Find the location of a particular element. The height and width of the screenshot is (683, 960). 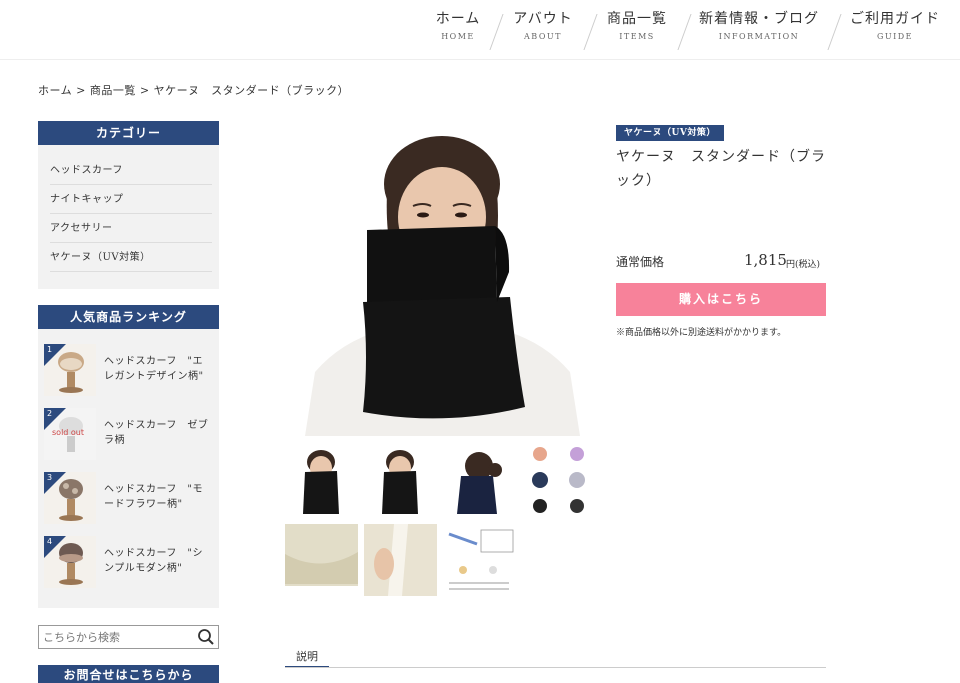

ranking-item: sold out 2 ヘッドスカーフ ゼブラ柄 is located at coordinates (129, 436).